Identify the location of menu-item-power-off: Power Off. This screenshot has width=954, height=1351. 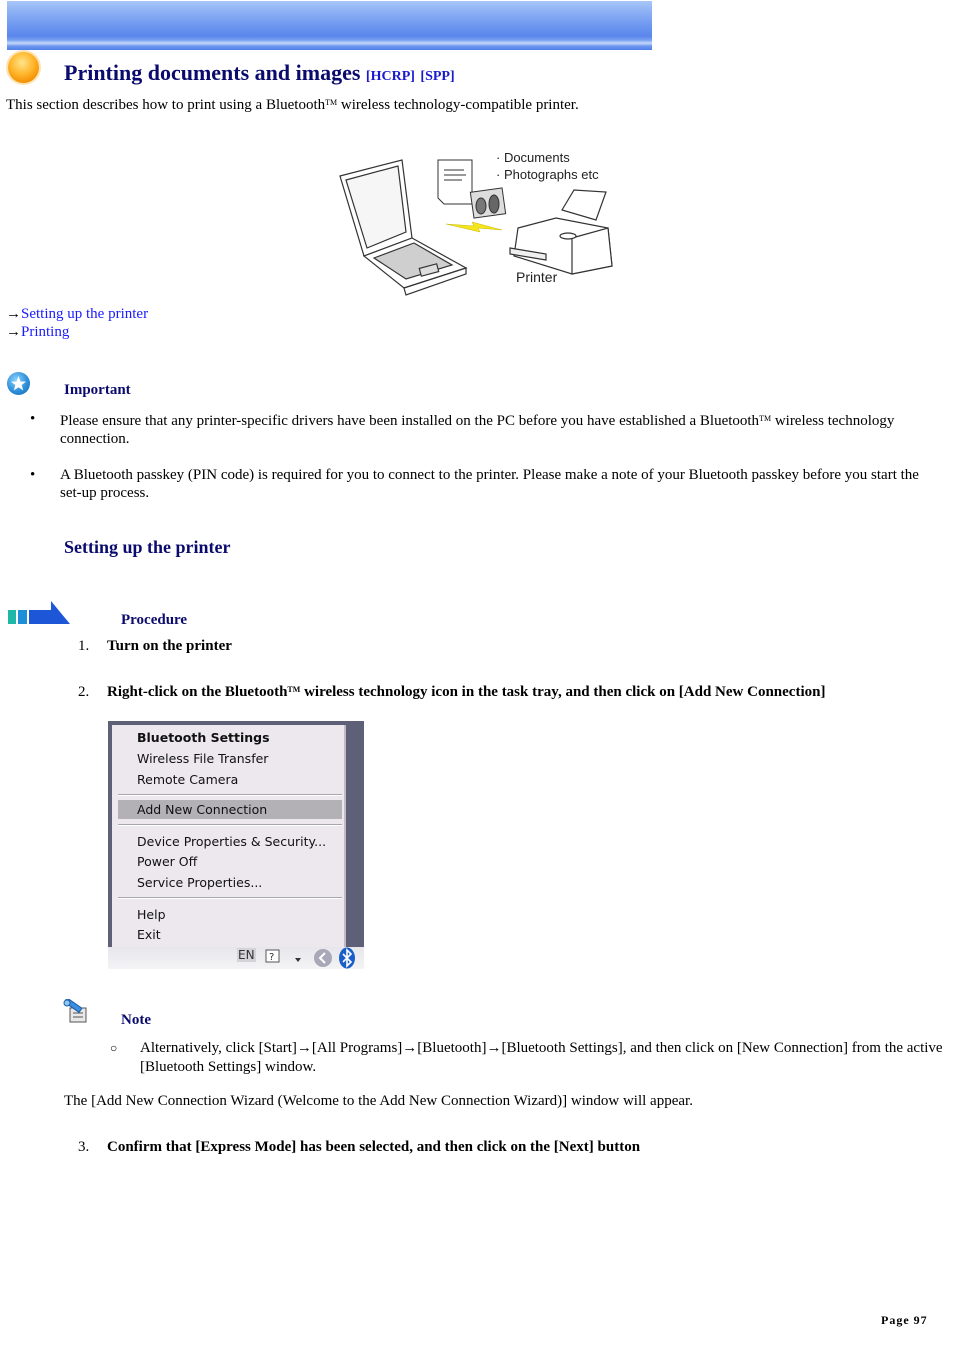
(167, 861).